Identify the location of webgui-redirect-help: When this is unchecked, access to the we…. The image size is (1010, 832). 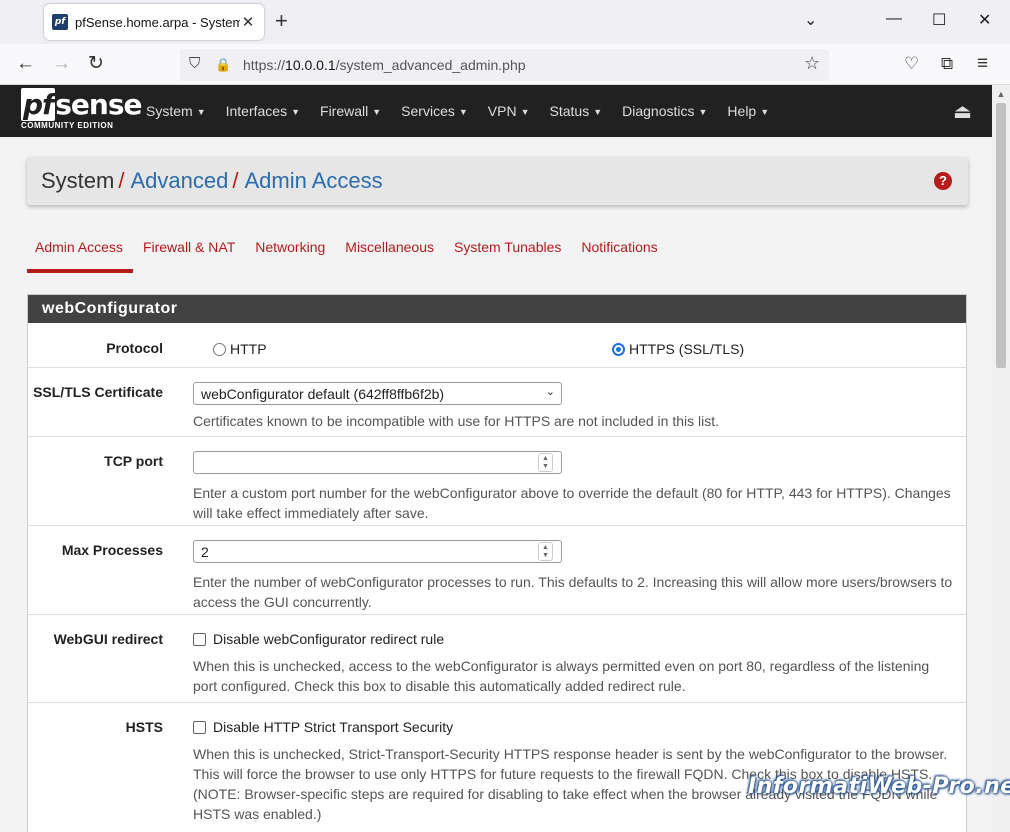
(561, 675).